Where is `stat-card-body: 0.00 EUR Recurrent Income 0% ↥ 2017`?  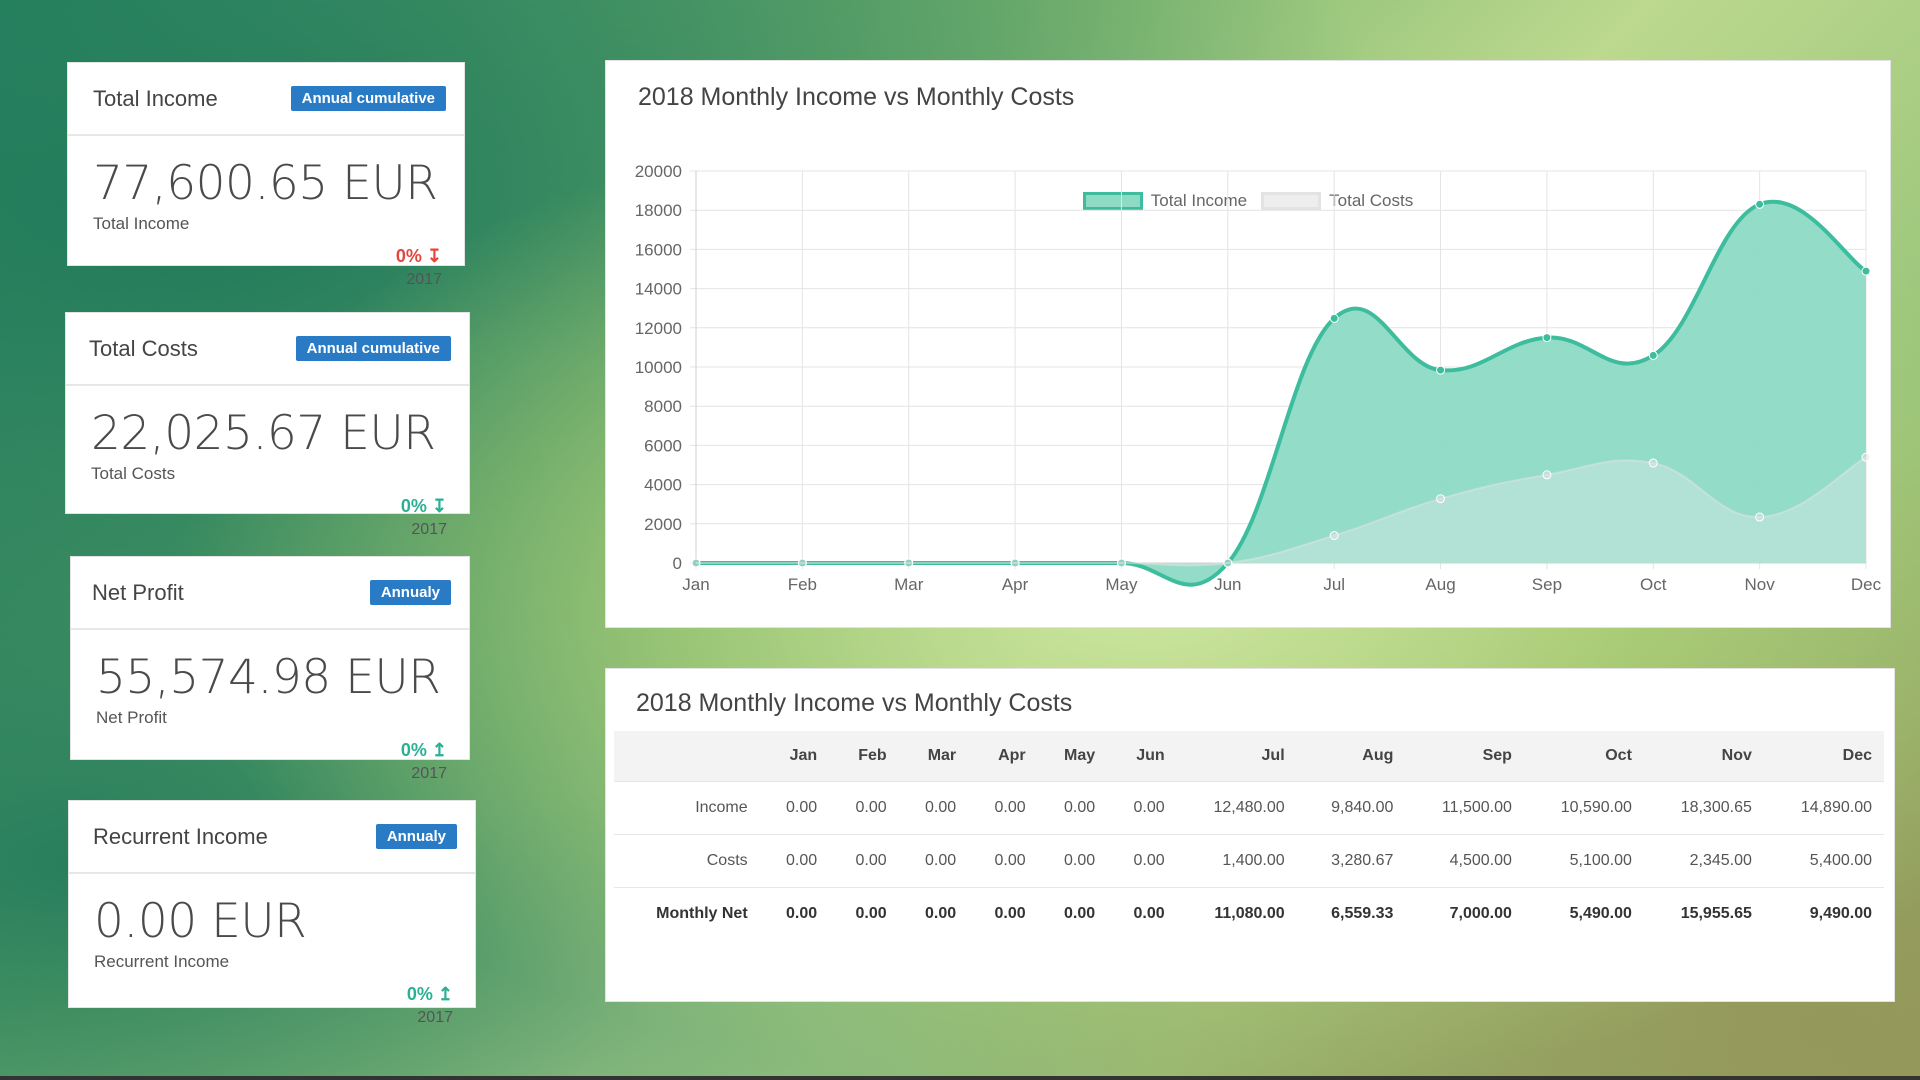 stat-card-body: 0.00 EUR Recurrent Income 0% ↥ 2017 is located at coordinates (272, 960).